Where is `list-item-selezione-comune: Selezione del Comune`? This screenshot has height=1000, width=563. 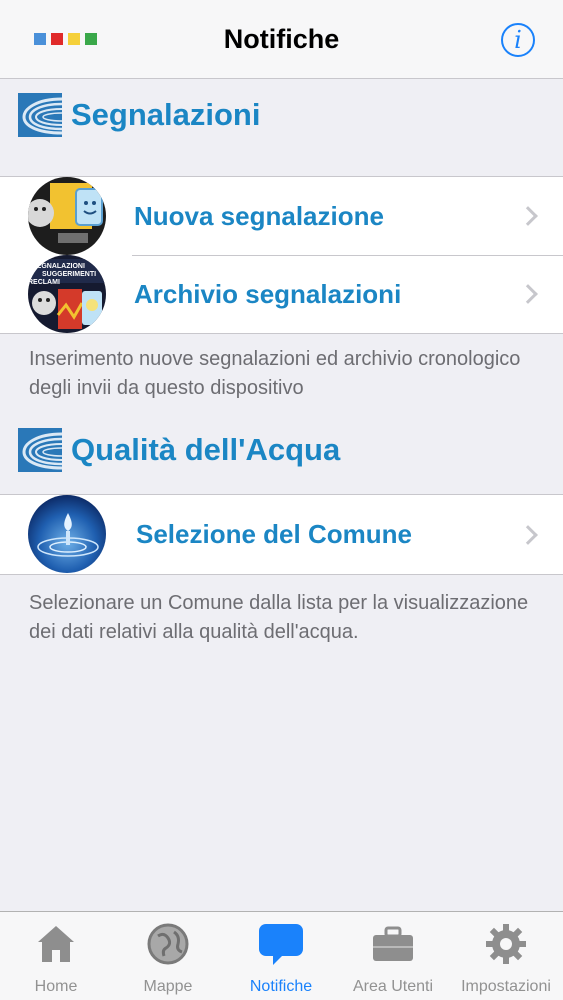 list-item-selezione-comune: Selezione del Comune is located at coordinates (281, 534).